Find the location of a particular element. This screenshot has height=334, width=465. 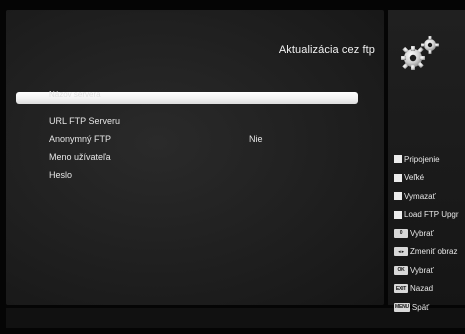

key-button-icon: EXIT is located at coordinates (401, 289).